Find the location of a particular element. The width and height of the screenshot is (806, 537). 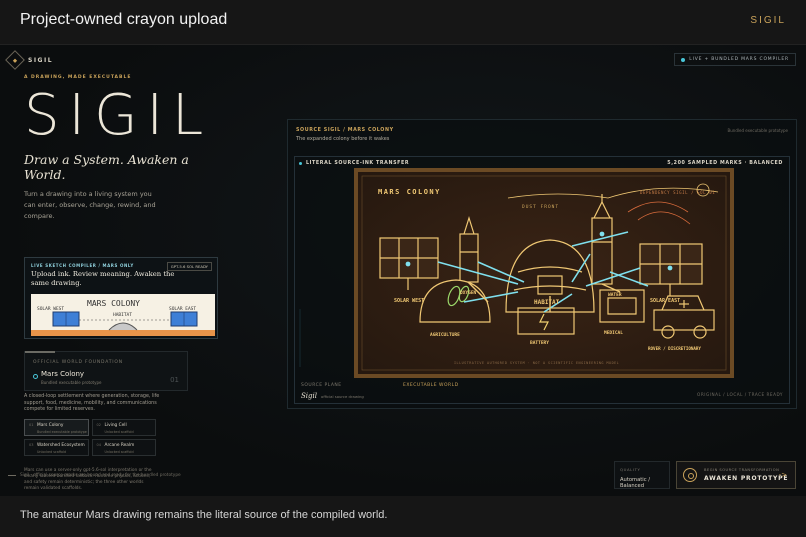

drawing-dust-front: DUST FRONT is located at coordinates (540, 207).